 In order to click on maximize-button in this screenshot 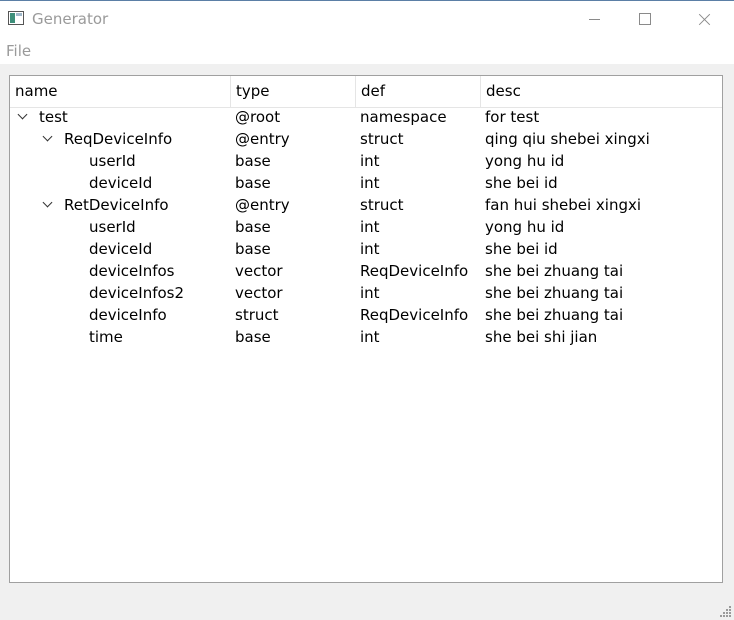, I will do `click(645, 19)`.